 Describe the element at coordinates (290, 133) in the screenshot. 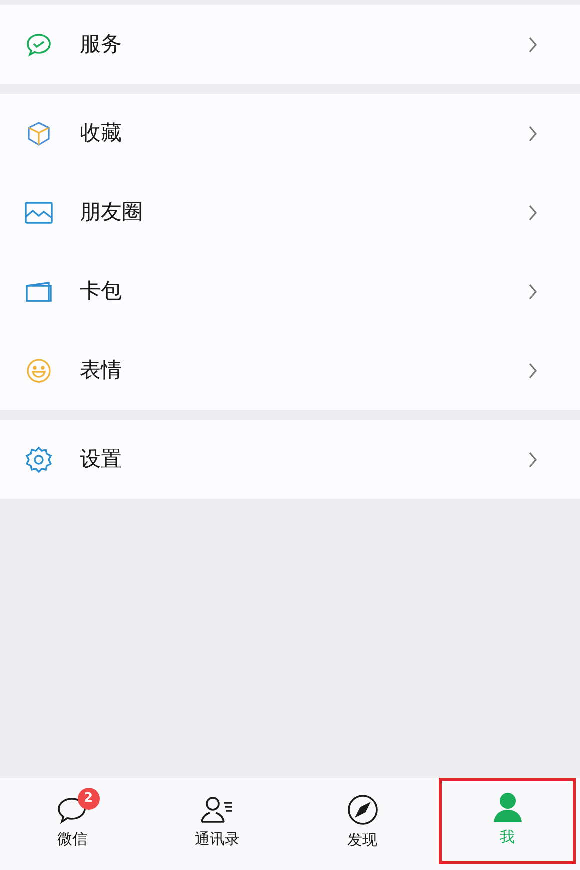

I see `menu-item: 收藏` at that location.